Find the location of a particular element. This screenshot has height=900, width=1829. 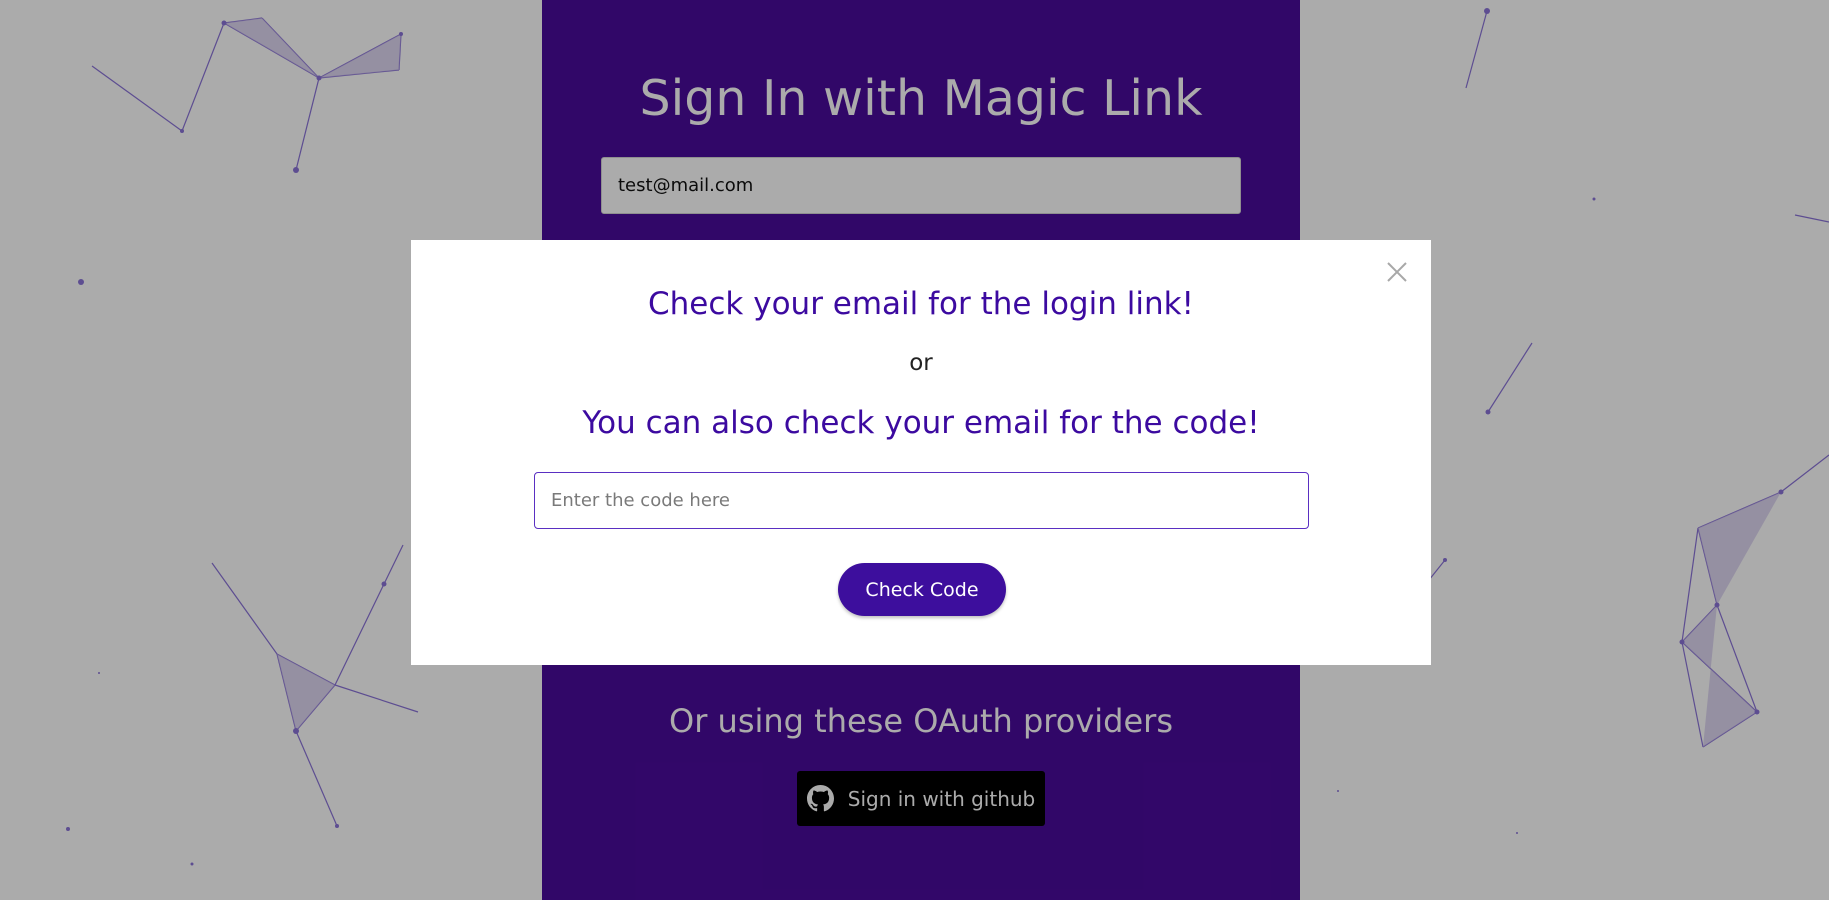

modal-or-text: or is located at coordinates (921, 363).